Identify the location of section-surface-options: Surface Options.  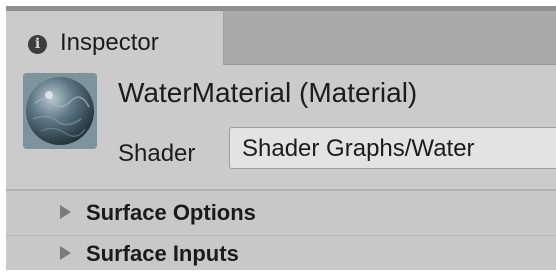
(281, 213).